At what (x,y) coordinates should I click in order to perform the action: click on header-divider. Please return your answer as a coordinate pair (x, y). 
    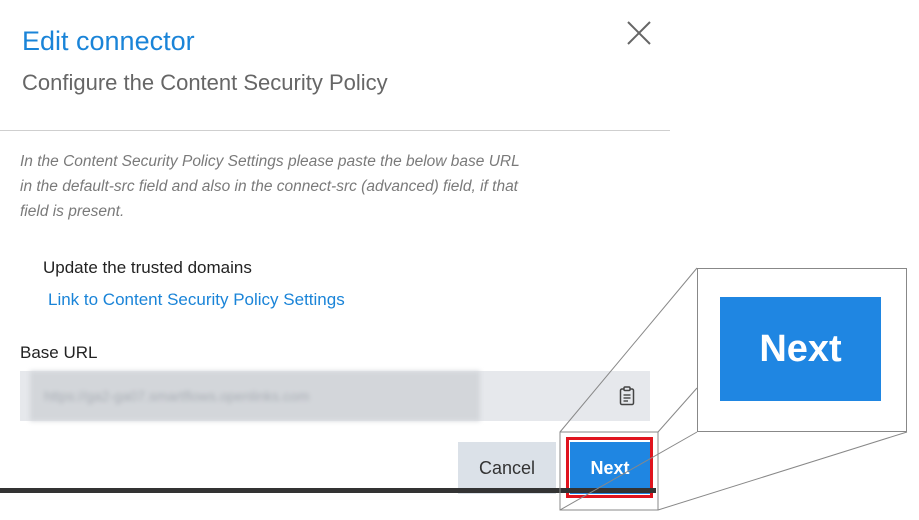
    Looking at the image, I should click on (335, 130).